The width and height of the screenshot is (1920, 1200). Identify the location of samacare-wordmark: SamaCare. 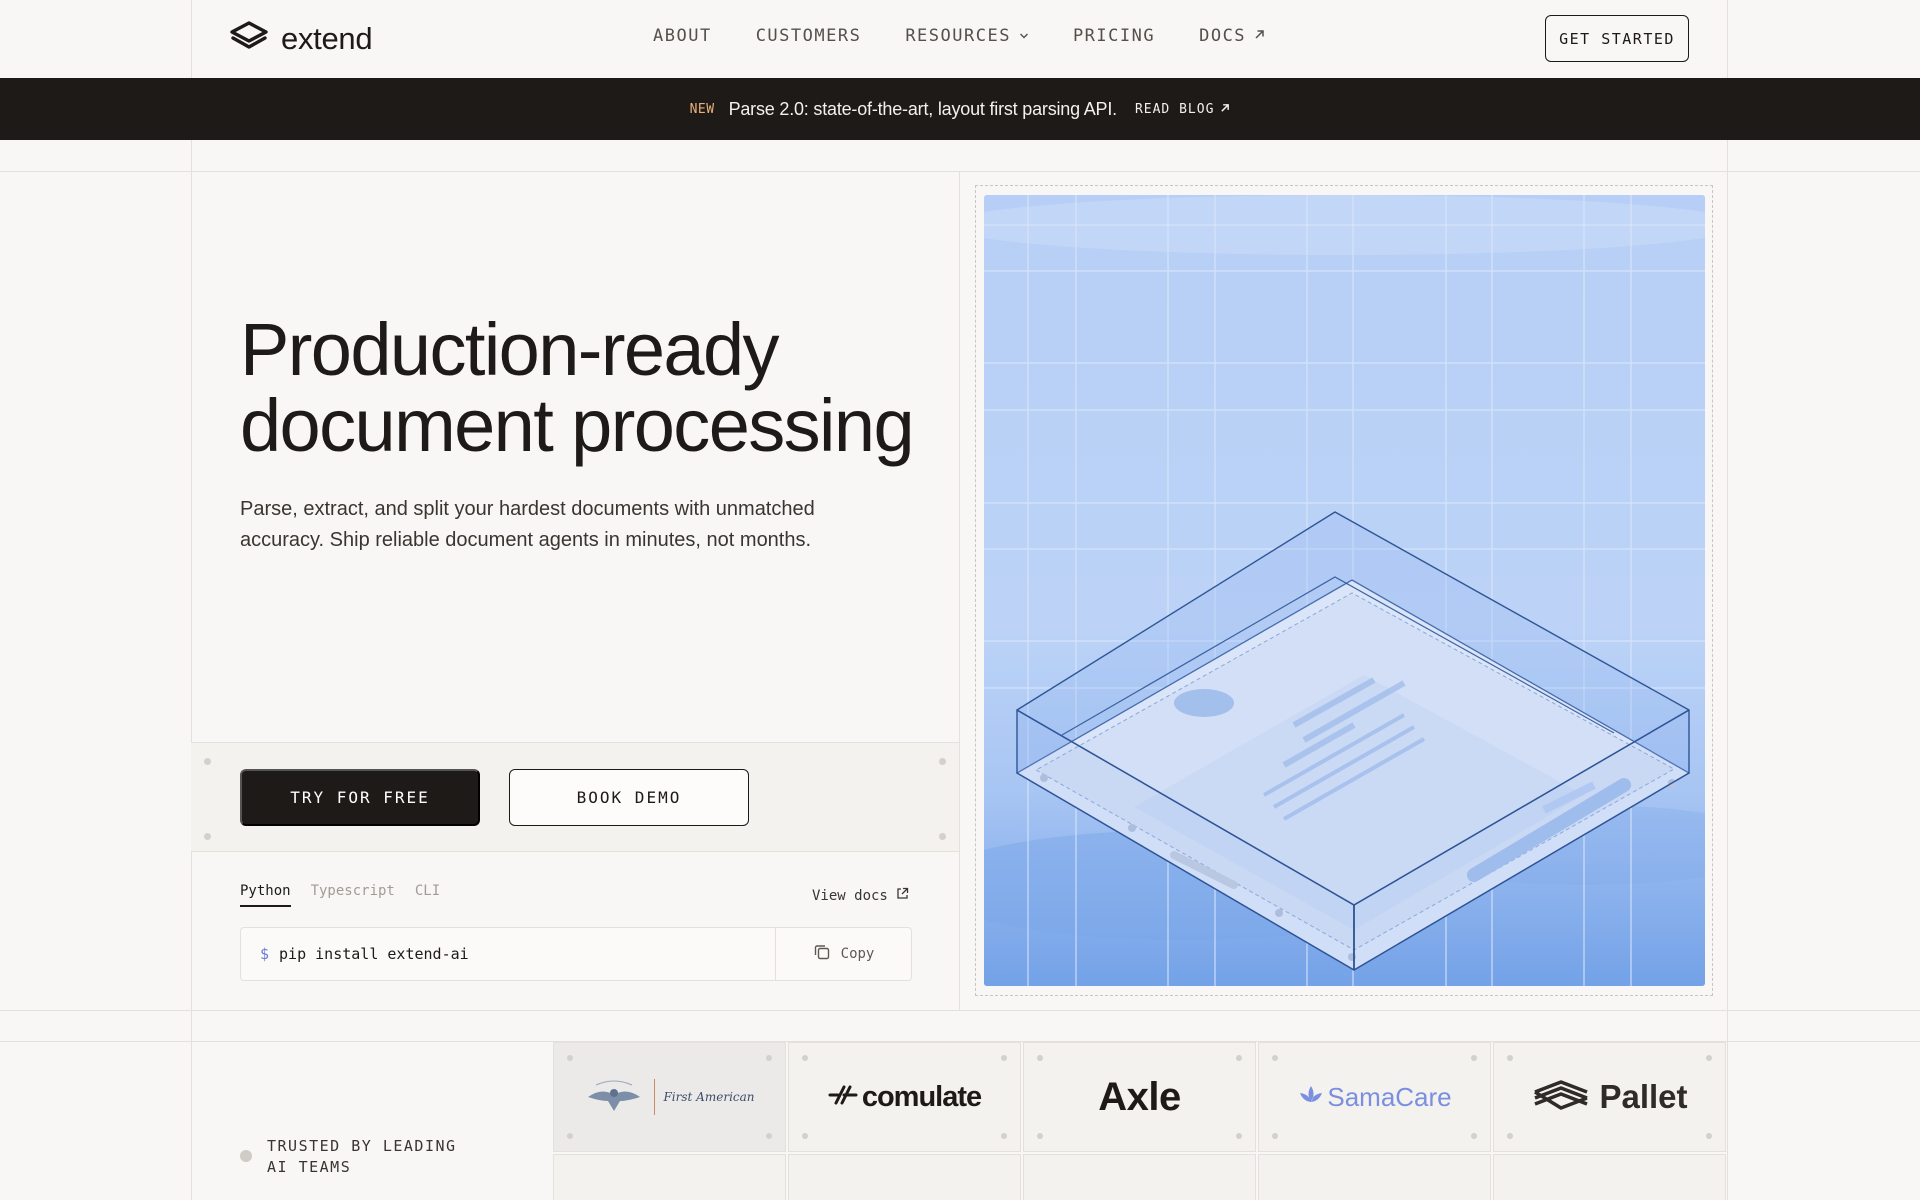
(1389, 1096).